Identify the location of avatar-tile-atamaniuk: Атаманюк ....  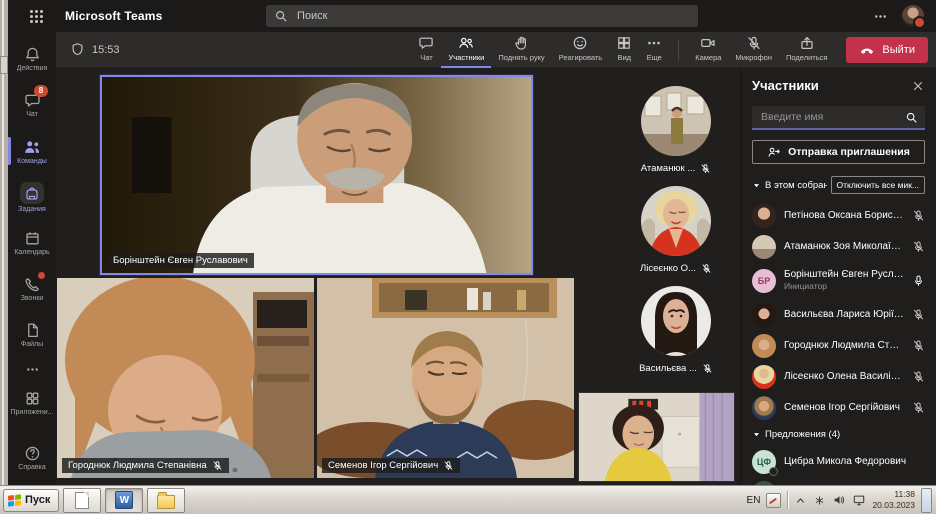
(676, 130).